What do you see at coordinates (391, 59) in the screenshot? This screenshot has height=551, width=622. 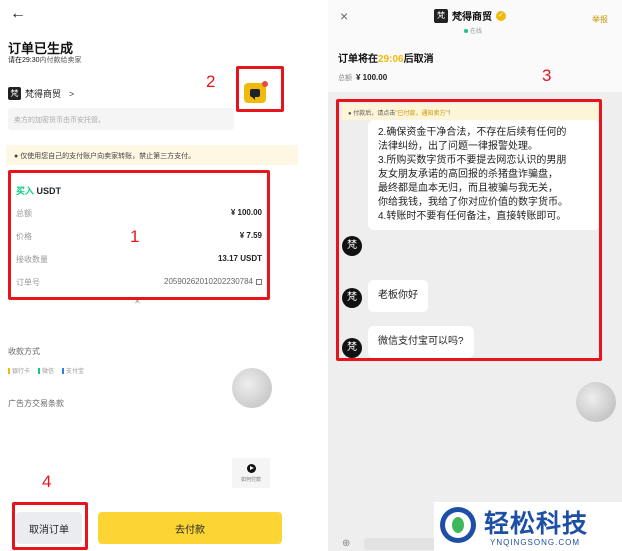 I see `countdown-time: 29:06` at bounding box center [391, 59].